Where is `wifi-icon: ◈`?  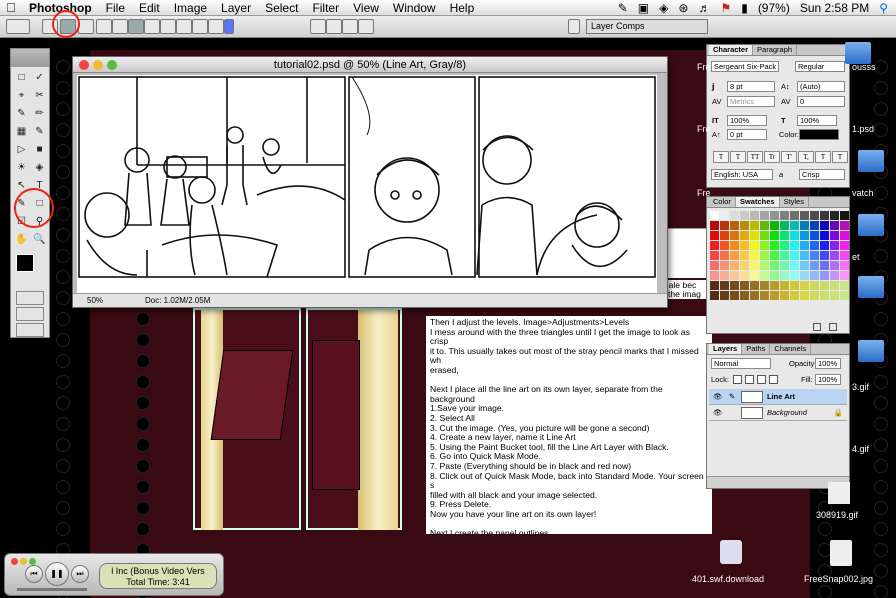
wifi-icon: ◈ is located at coordinates (663, 8).